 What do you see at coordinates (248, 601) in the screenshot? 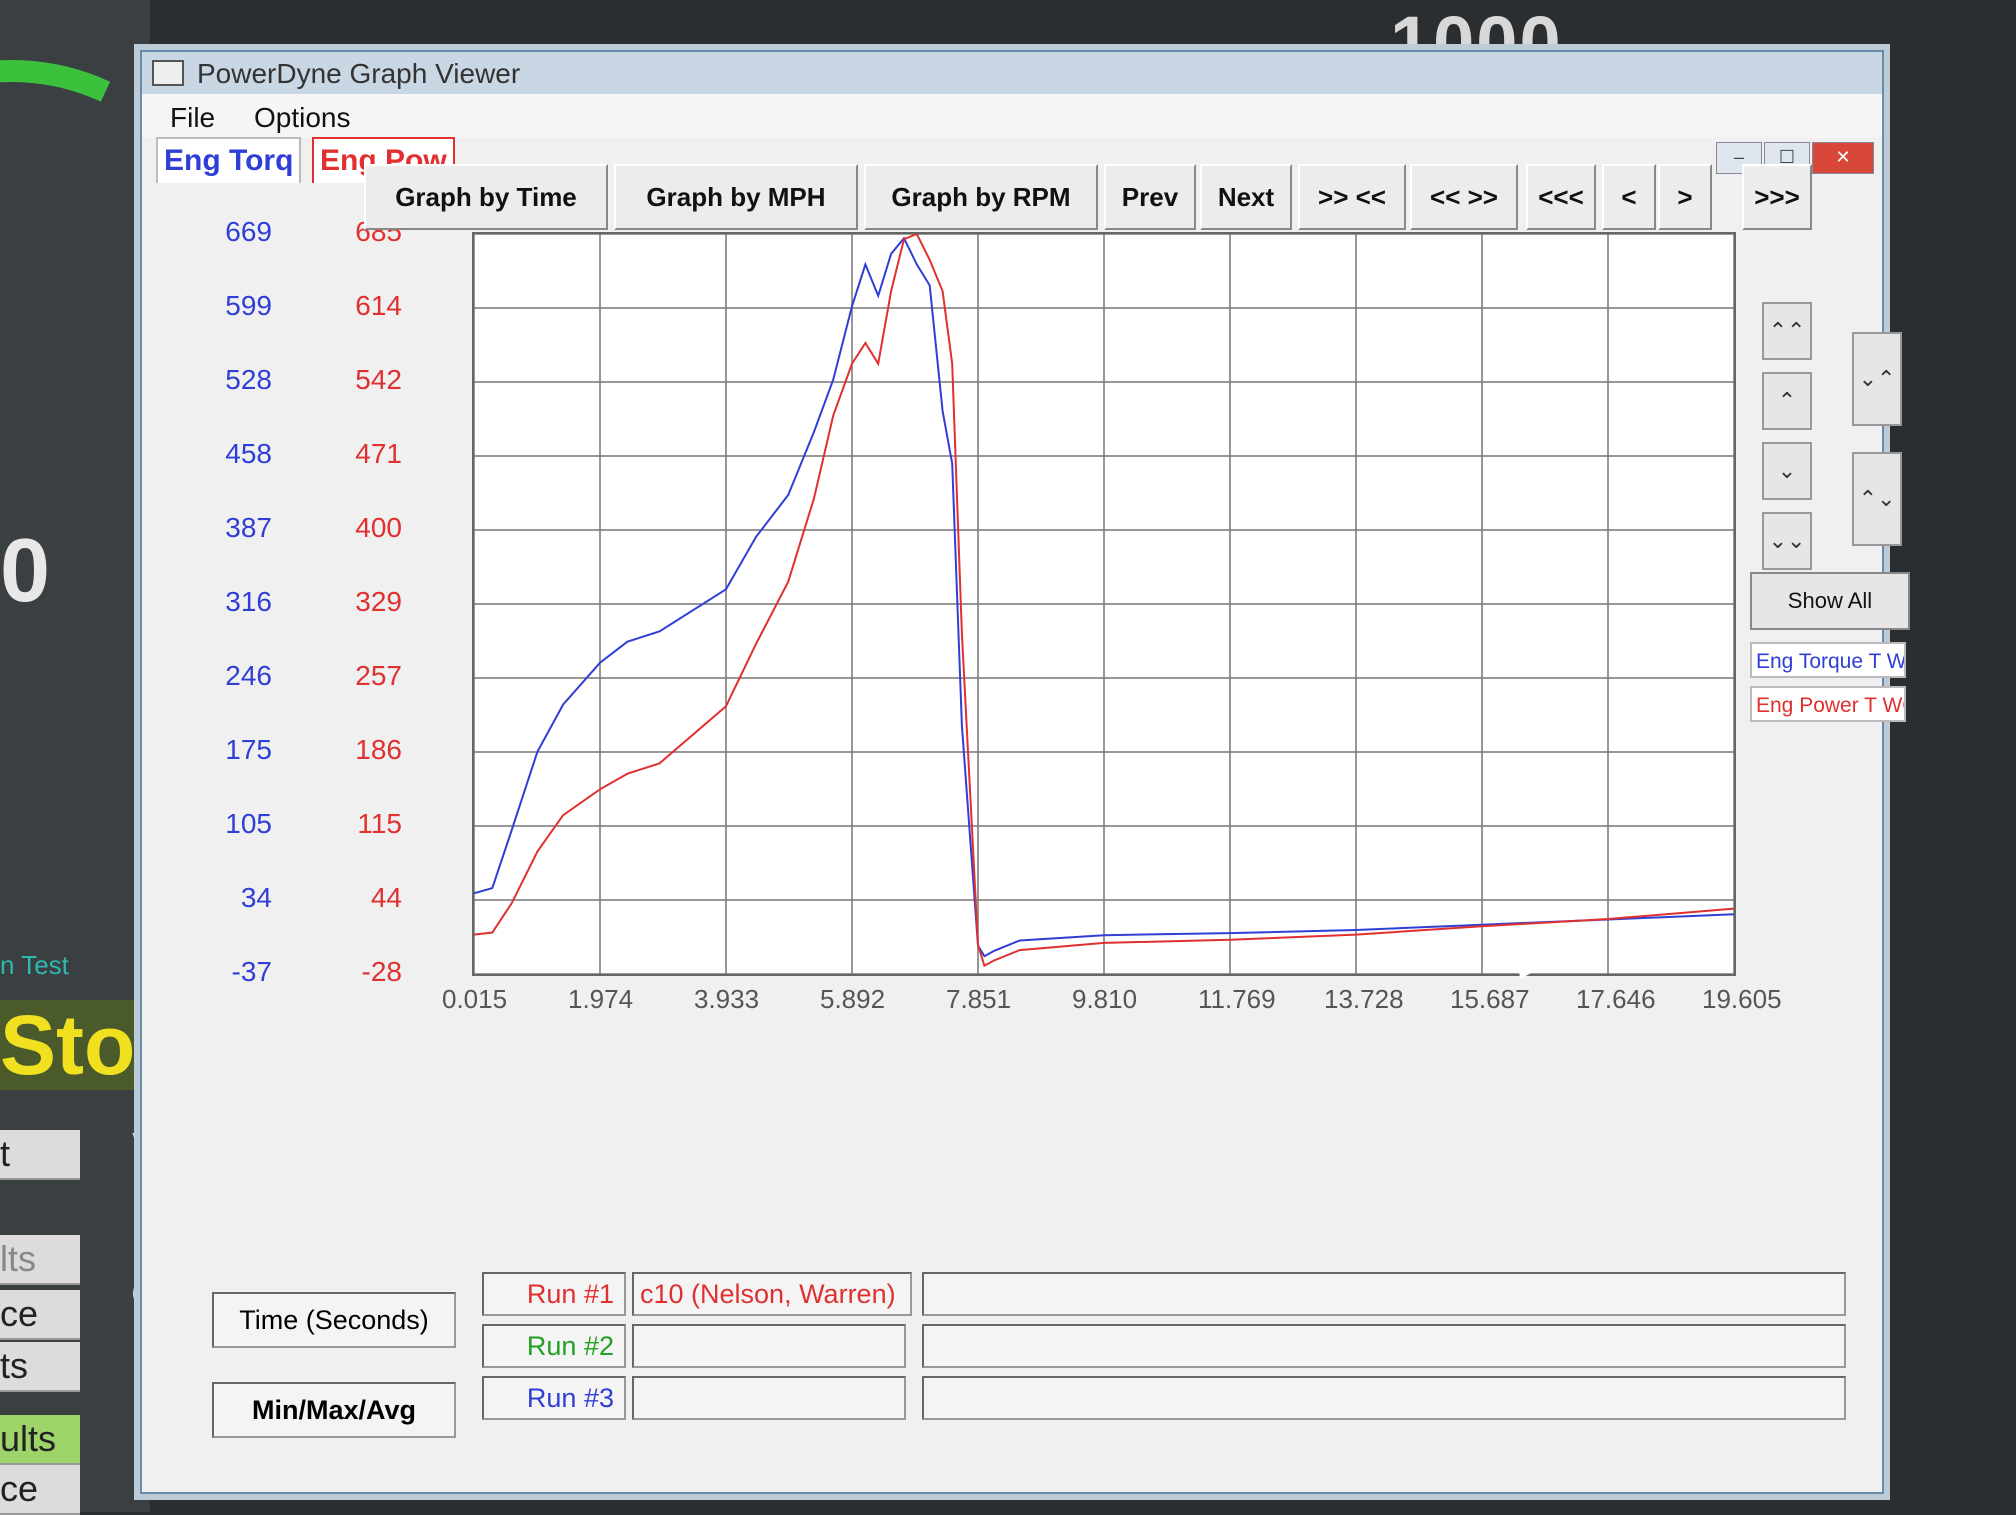
I see `y-tick-label-torque: 316` at bounding box center [248, 601].